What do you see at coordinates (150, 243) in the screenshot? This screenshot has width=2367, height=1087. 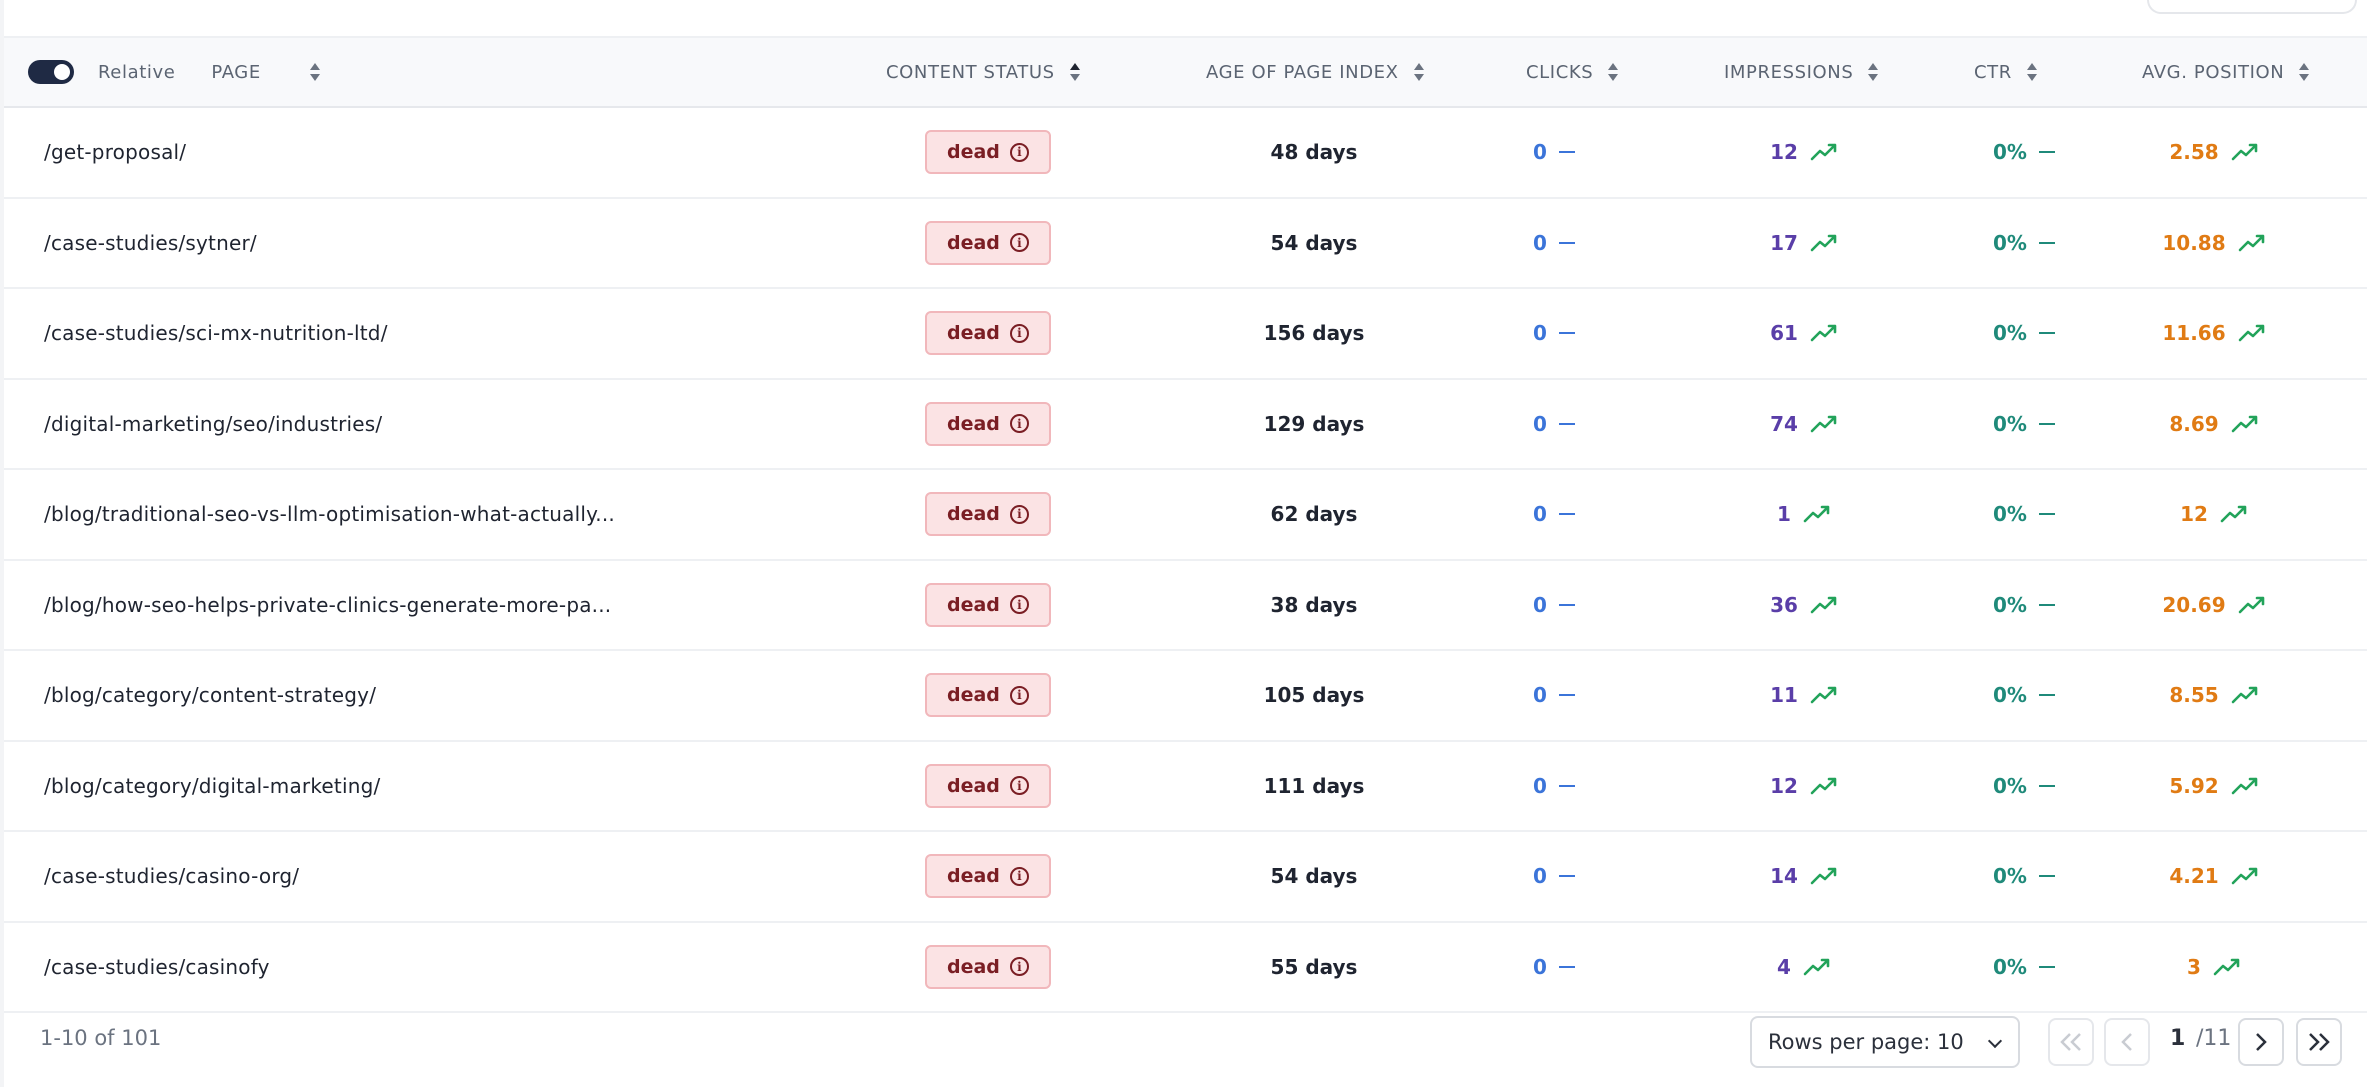 I see `page-path: /case-studies/sytner/` at bounding box center [150, 243].